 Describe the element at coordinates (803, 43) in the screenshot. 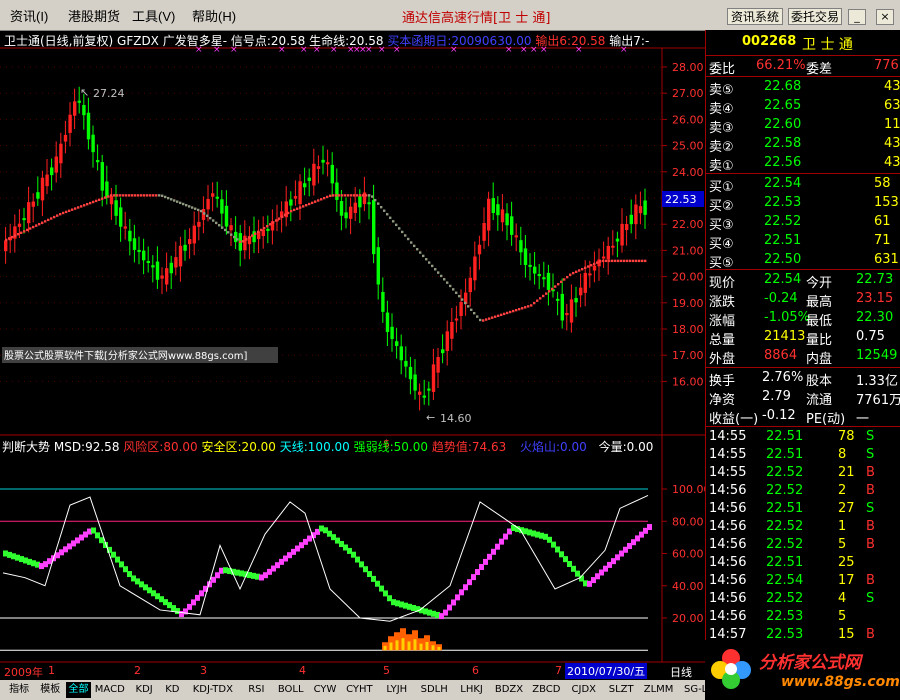

I see `stock-code-row: 002268 卫 士 通` at that location.